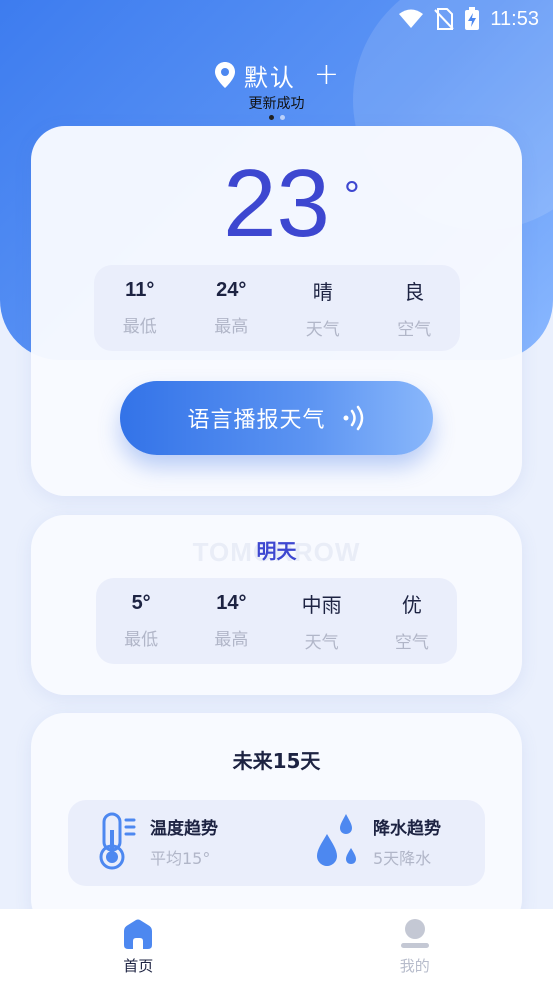  What do you see at coordinates (276, 621) in the screenshot?
I see `tomorrow-stats: 5° 最低 14° 最高 中雨 天气 优 空气` at bounding box center [276, 621].